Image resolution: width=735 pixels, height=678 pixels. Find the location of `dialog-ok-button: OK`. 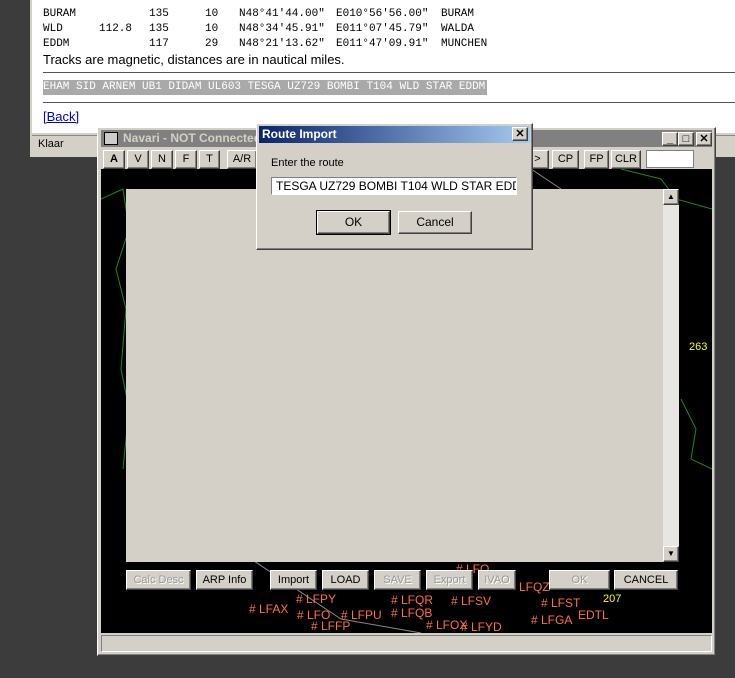

dialog-ok-button: OK is located at coordinates (353, 222).